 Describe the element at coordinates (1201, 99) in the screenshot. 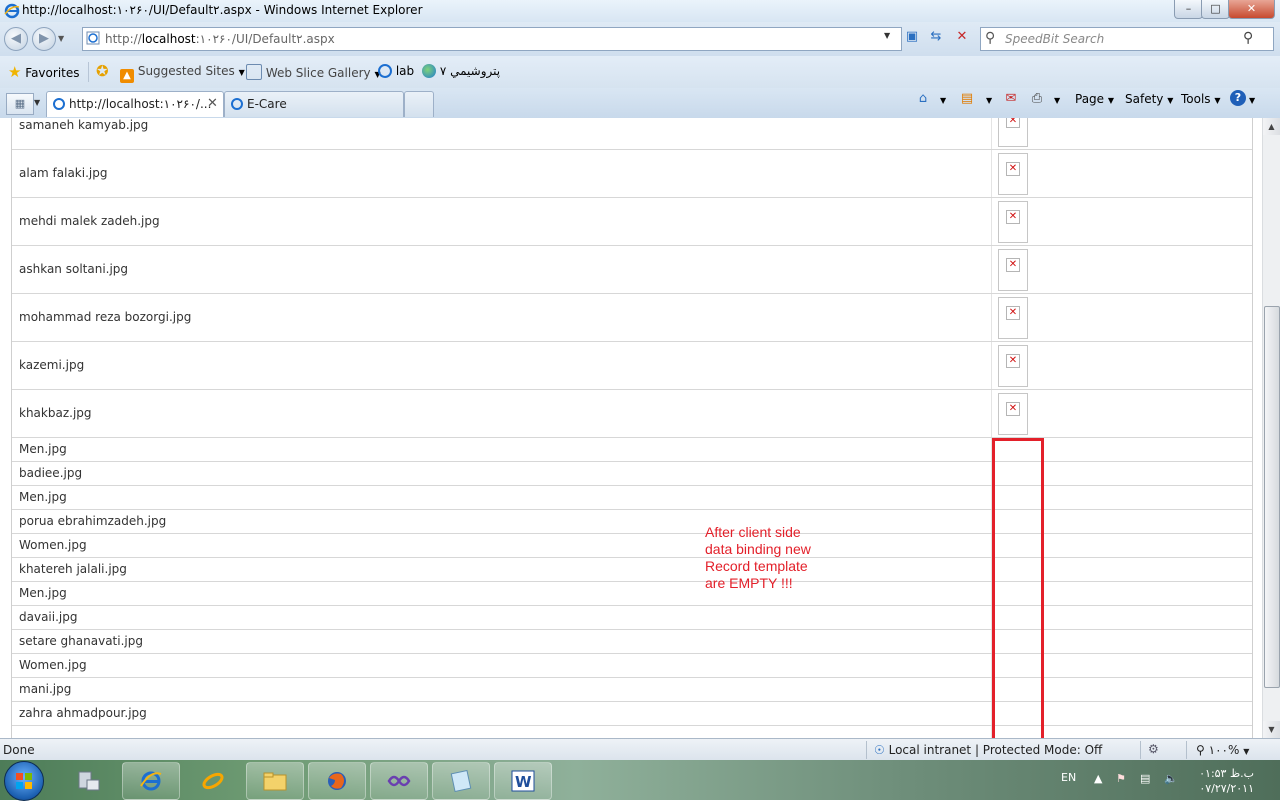

I see `tools-menu: Tools ▼` at that location.